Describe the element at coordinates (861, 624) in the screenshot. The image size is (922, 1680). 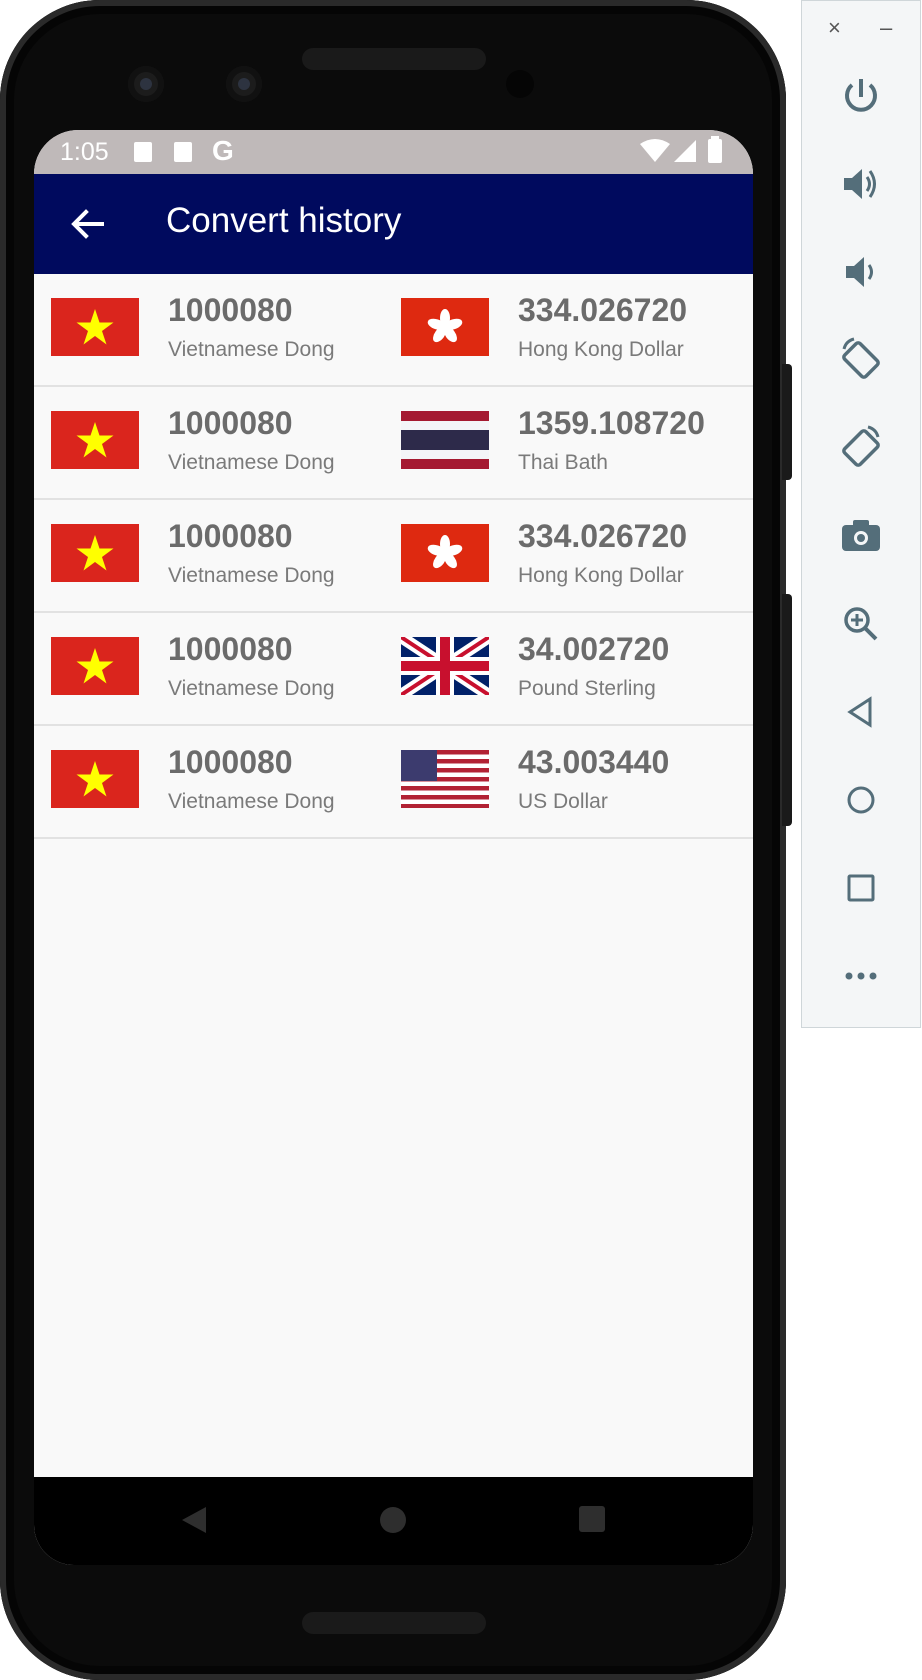
I see `zoom-icon` at that location.